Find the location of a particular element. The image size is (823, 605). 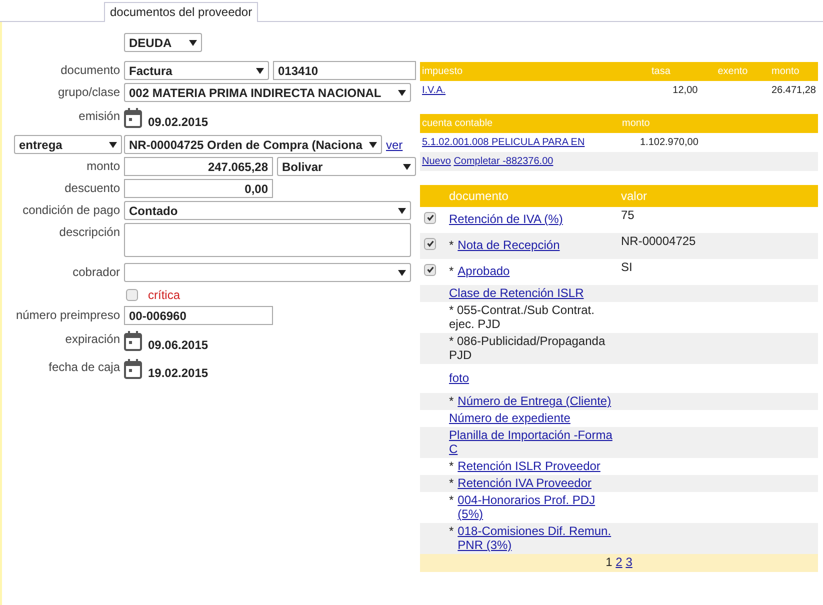

document-text: * 055-Contrat./Sub Contrat. ejec. PJD is located at coordinates (522, 317).